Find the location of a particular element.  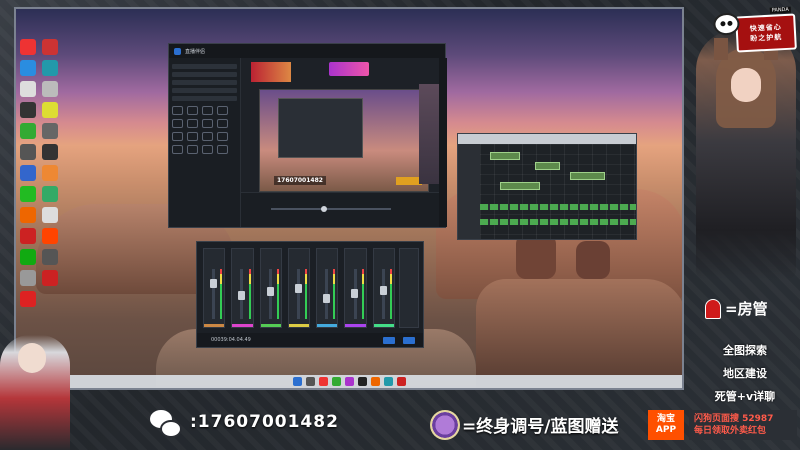

gift-banner is located at coordinates (349, 69).